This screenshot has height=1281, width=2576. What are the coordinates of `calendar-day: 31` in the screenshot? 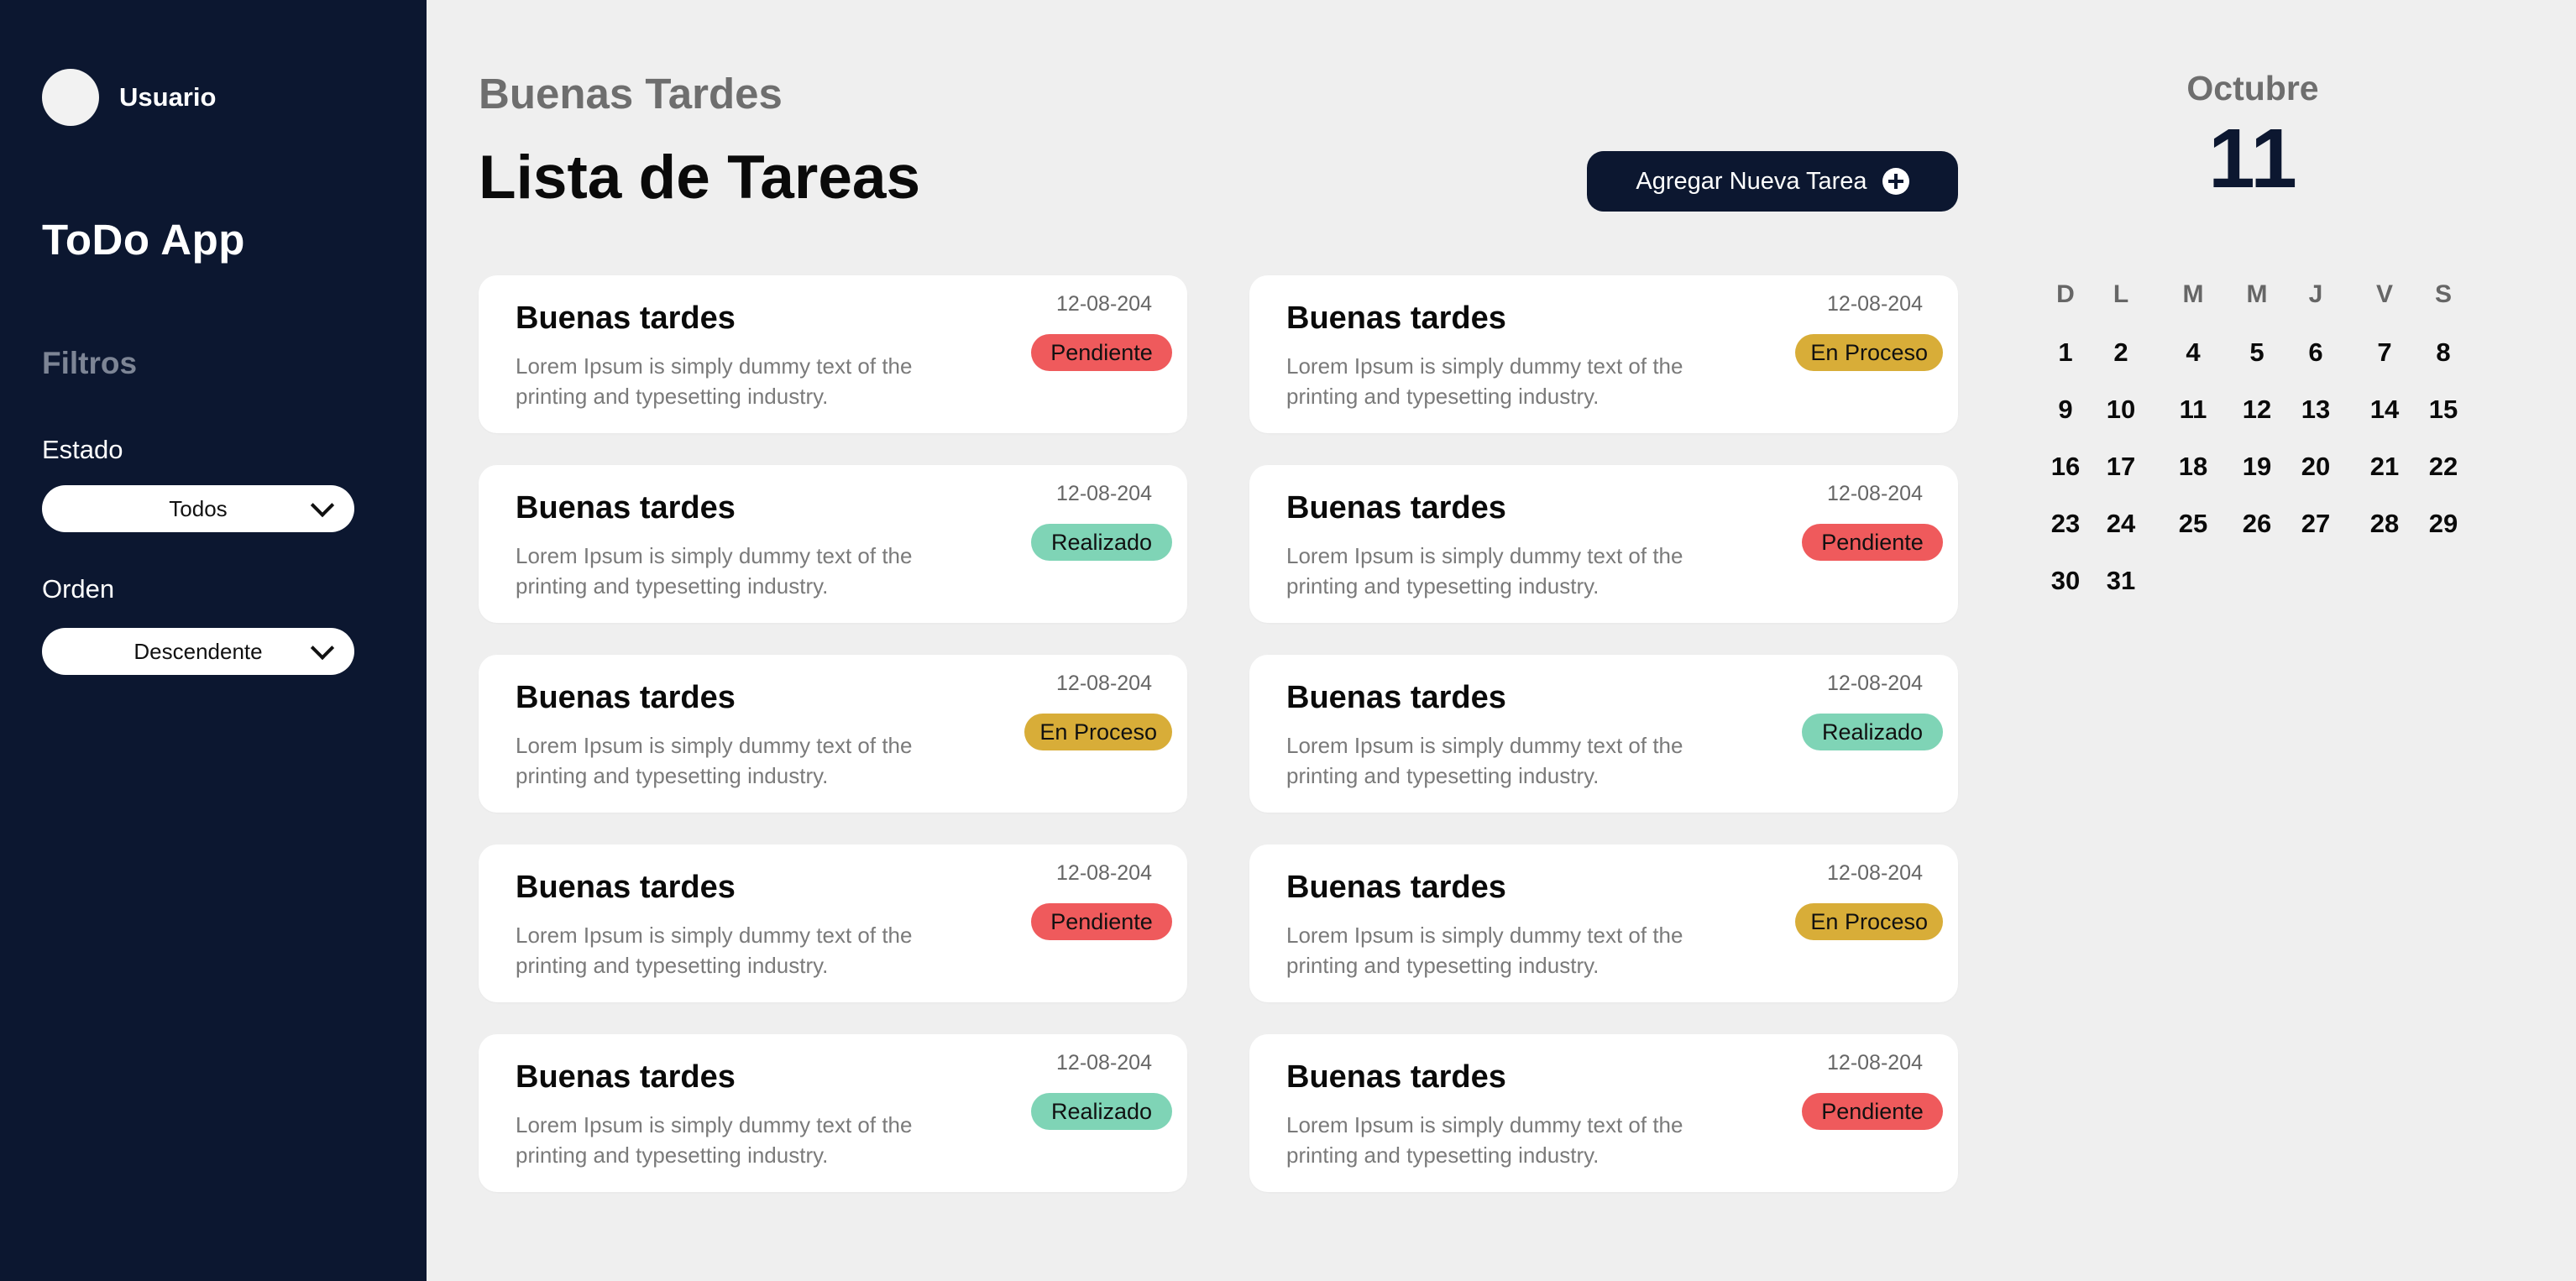 It's located at (2121, 581).